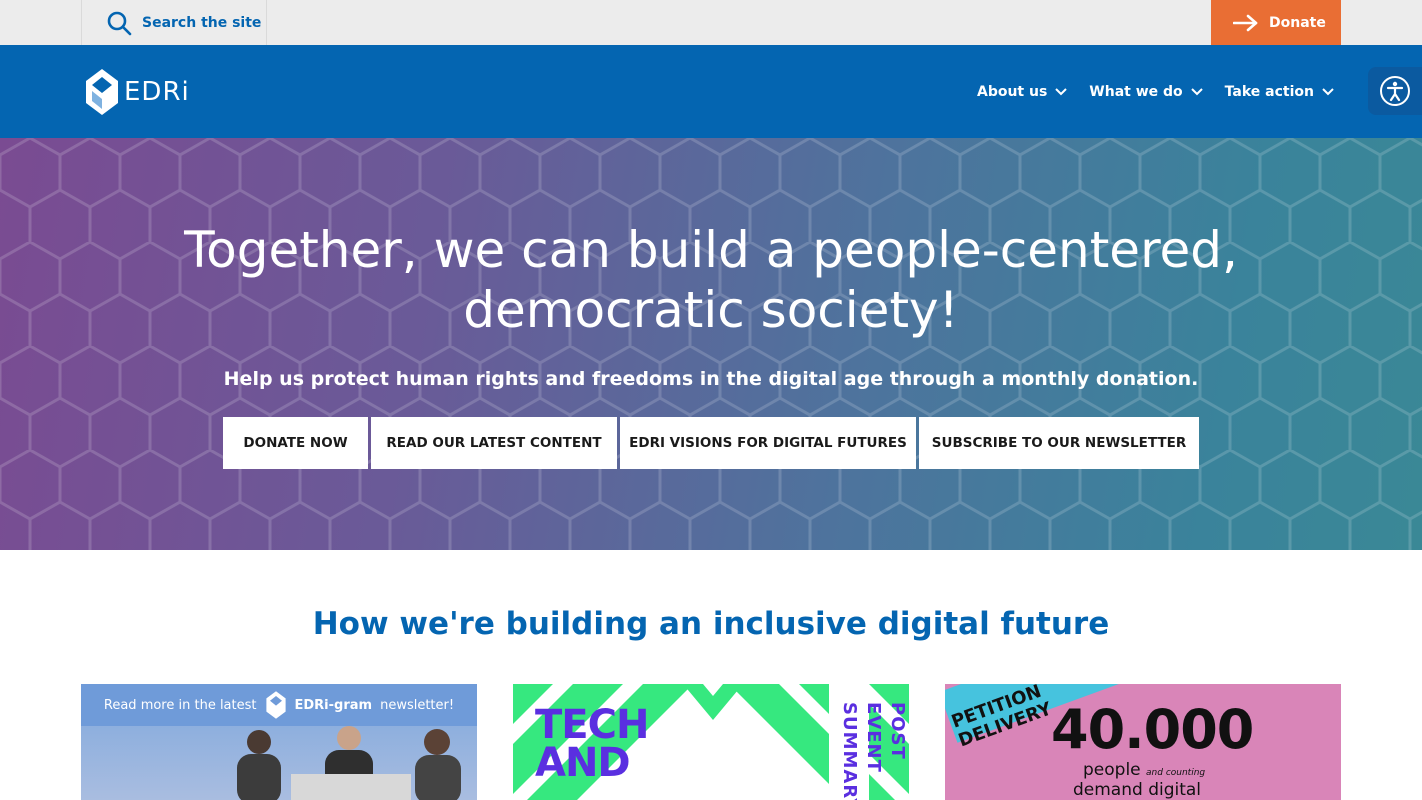 This screenshot has width=1422, height=800. Describe the element at coordinates (768, 443) in the screenshot. I see `edri-visions-button: EDRi visions for digital futures` at that location.